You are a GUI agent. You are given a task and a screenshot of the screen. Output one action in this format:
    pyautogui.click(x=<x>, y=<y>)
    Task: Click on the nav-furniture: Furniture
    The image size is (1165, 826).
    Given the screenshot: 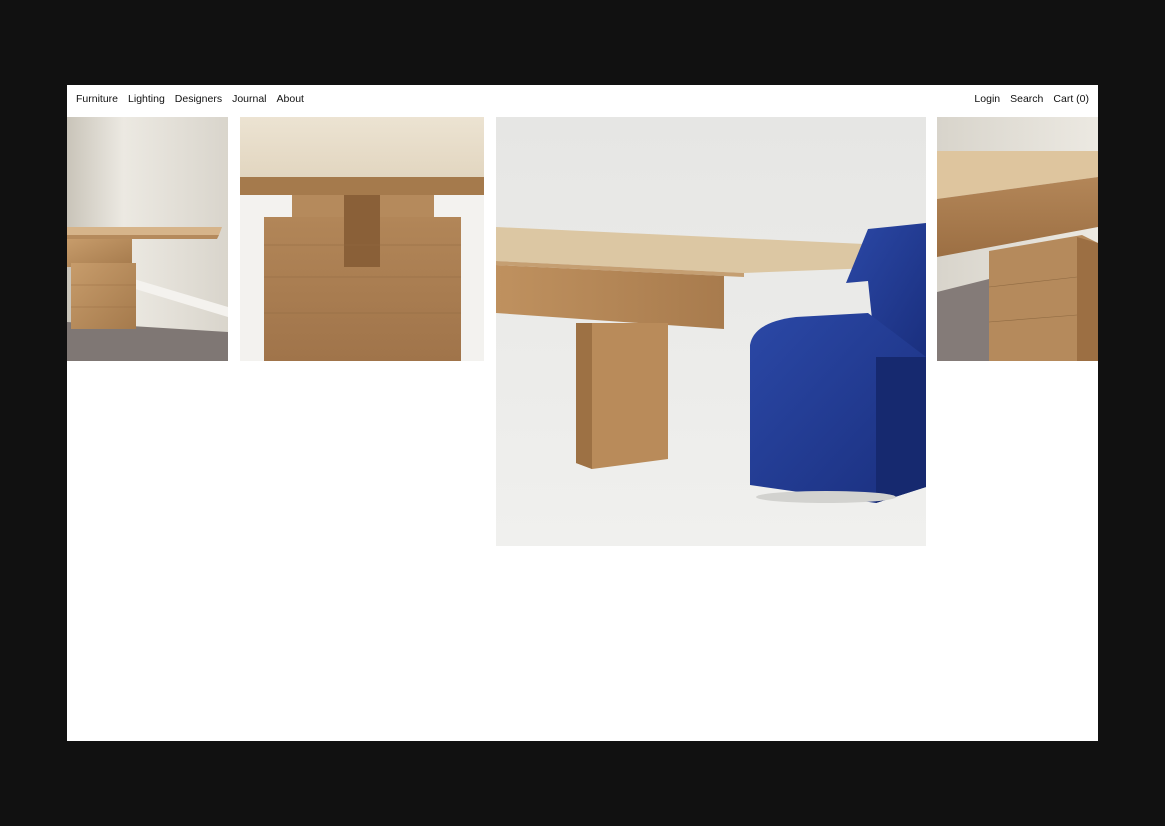 What is the action you would take?
    pyautogui.click(x=97, y=99)
    